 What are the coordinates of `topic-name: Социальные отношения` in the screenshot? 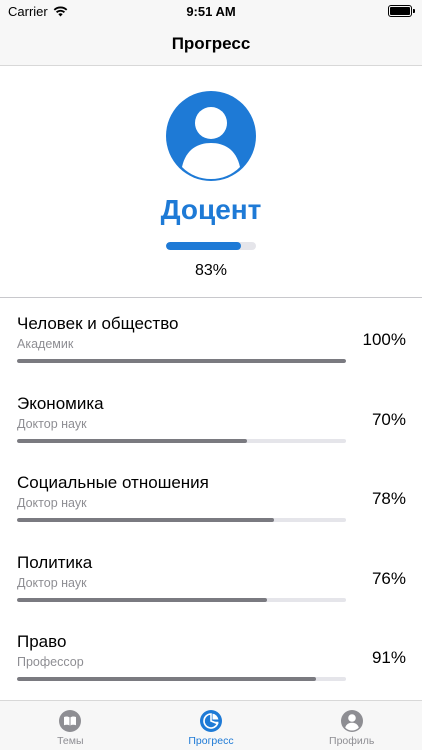 It's located at (113, 482).